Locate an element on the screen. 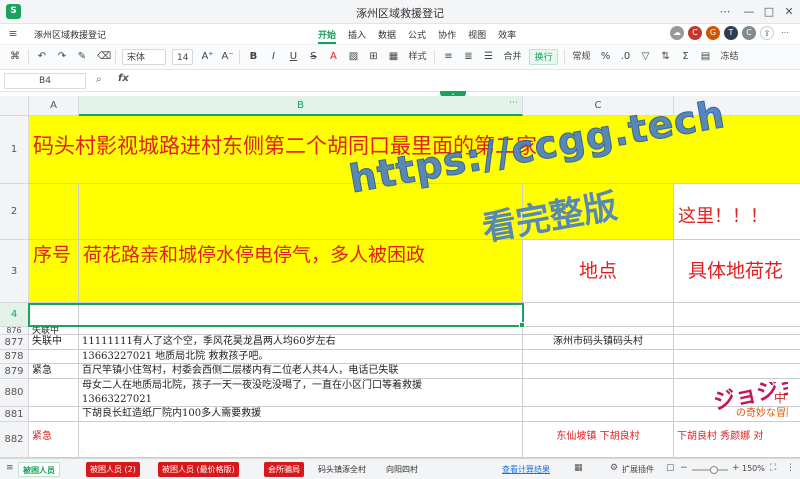 The image size is (800, 479). cell-b3: 荷花路亲和城停水停电停气，多人被困政 is located at coordinates (301, 271).